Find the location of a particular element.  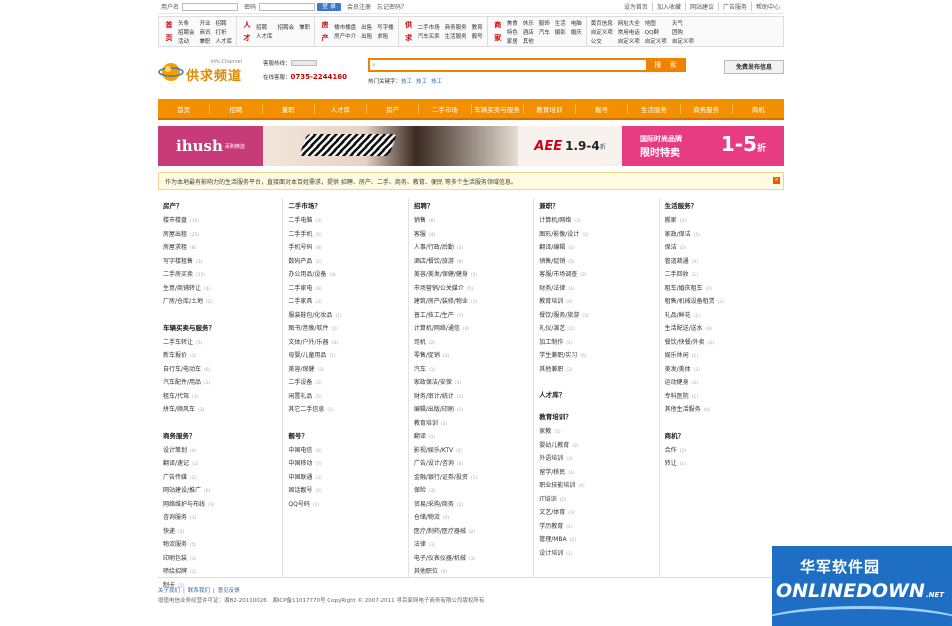

footer-link: 联系我们 is located at coordinates (199, 591).